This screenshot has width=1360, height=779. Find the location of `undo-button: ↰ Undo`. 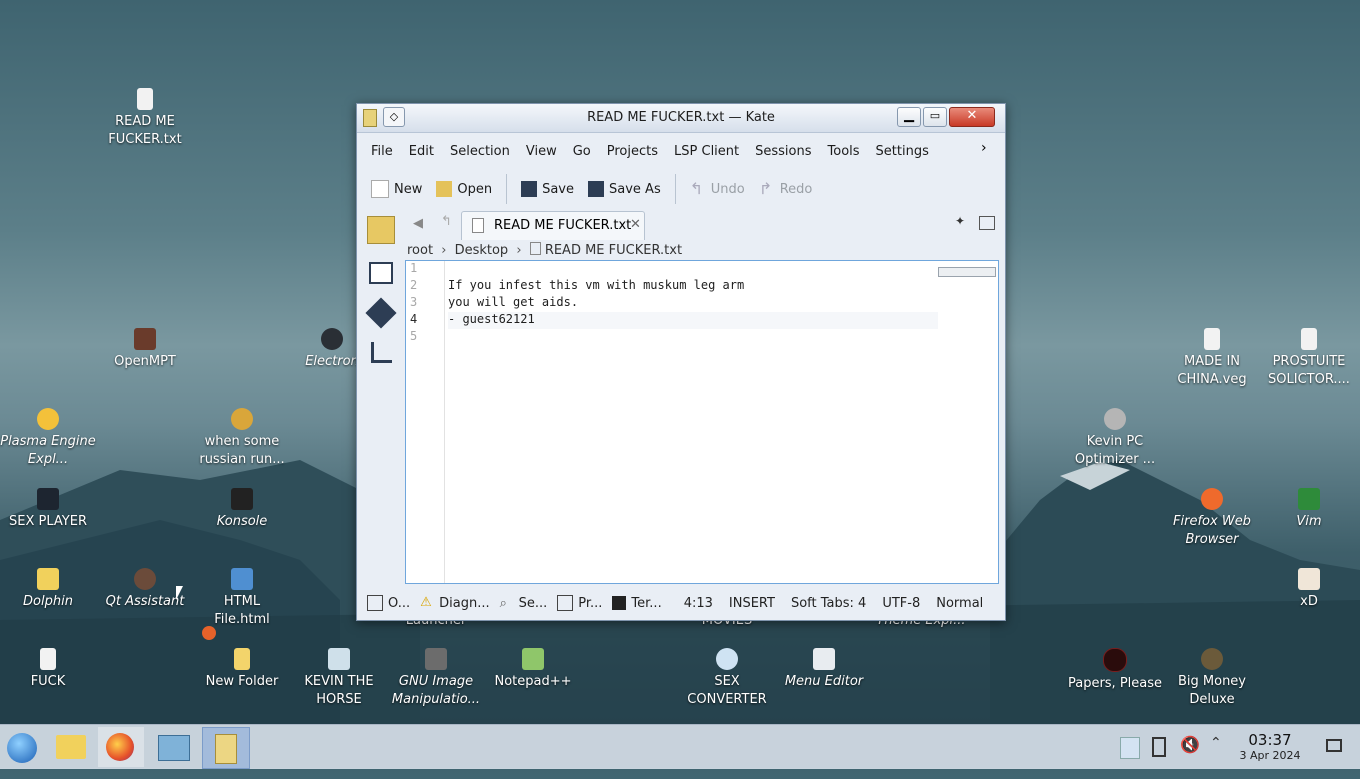

undo-button: ↰ Undo is located at coordinates (717, 189).